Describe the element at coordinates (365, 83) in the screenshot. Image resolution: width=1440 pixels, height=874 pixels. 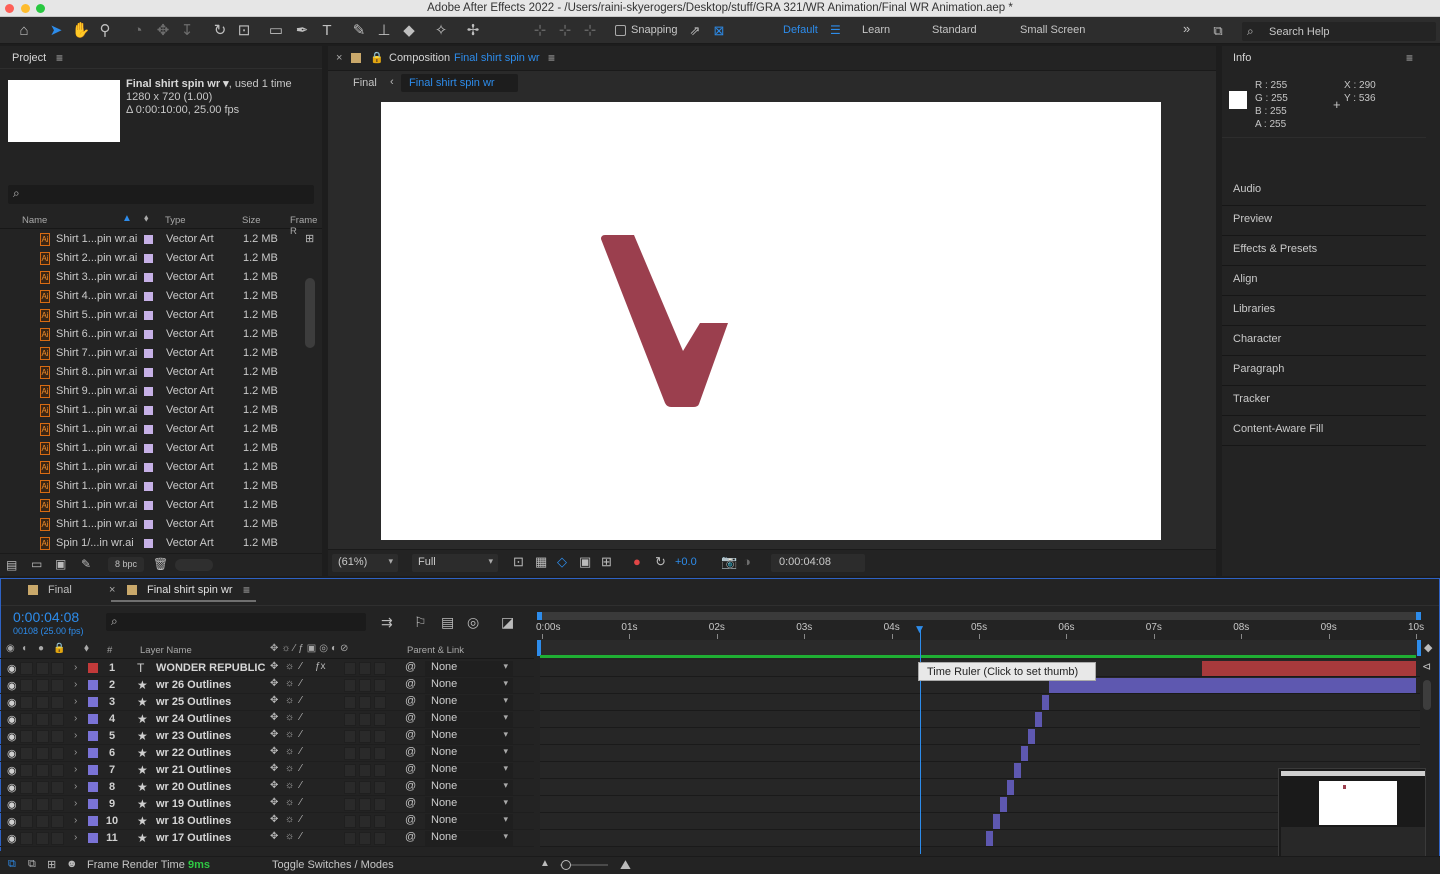
I see `breadcrumb-parent: Final` at that location.